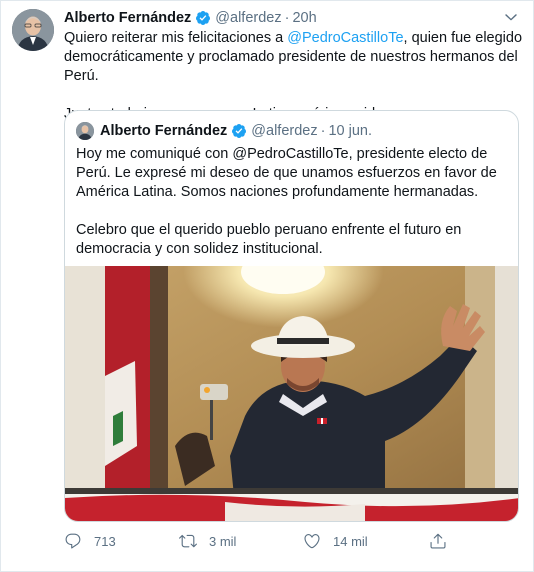 Image resolution: width=534 pixels, height=572 pixels. What do you see at coordinates (345, 38) in the screenshot?
I see `mention-link: @PedroCastilloTe` at bounding box center [345, 38].